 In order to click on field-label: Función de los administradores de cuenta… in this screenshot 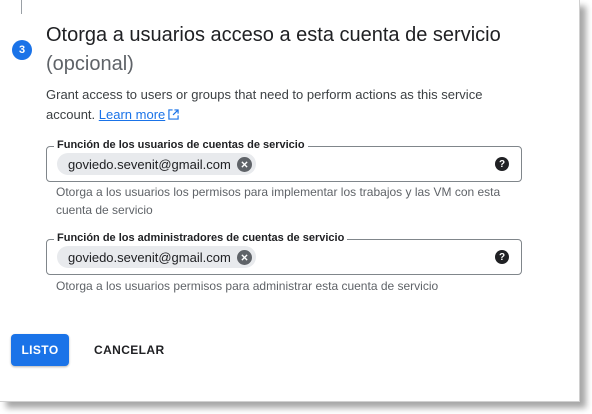, I will do `click(201, 238)`.